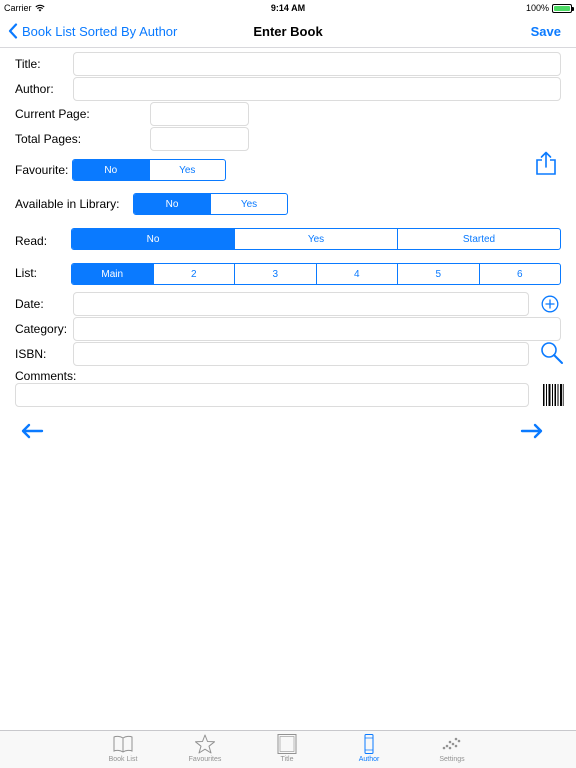 This screenshot has height=768, width=576. I want to click on isbn-input, so click(301, 354).